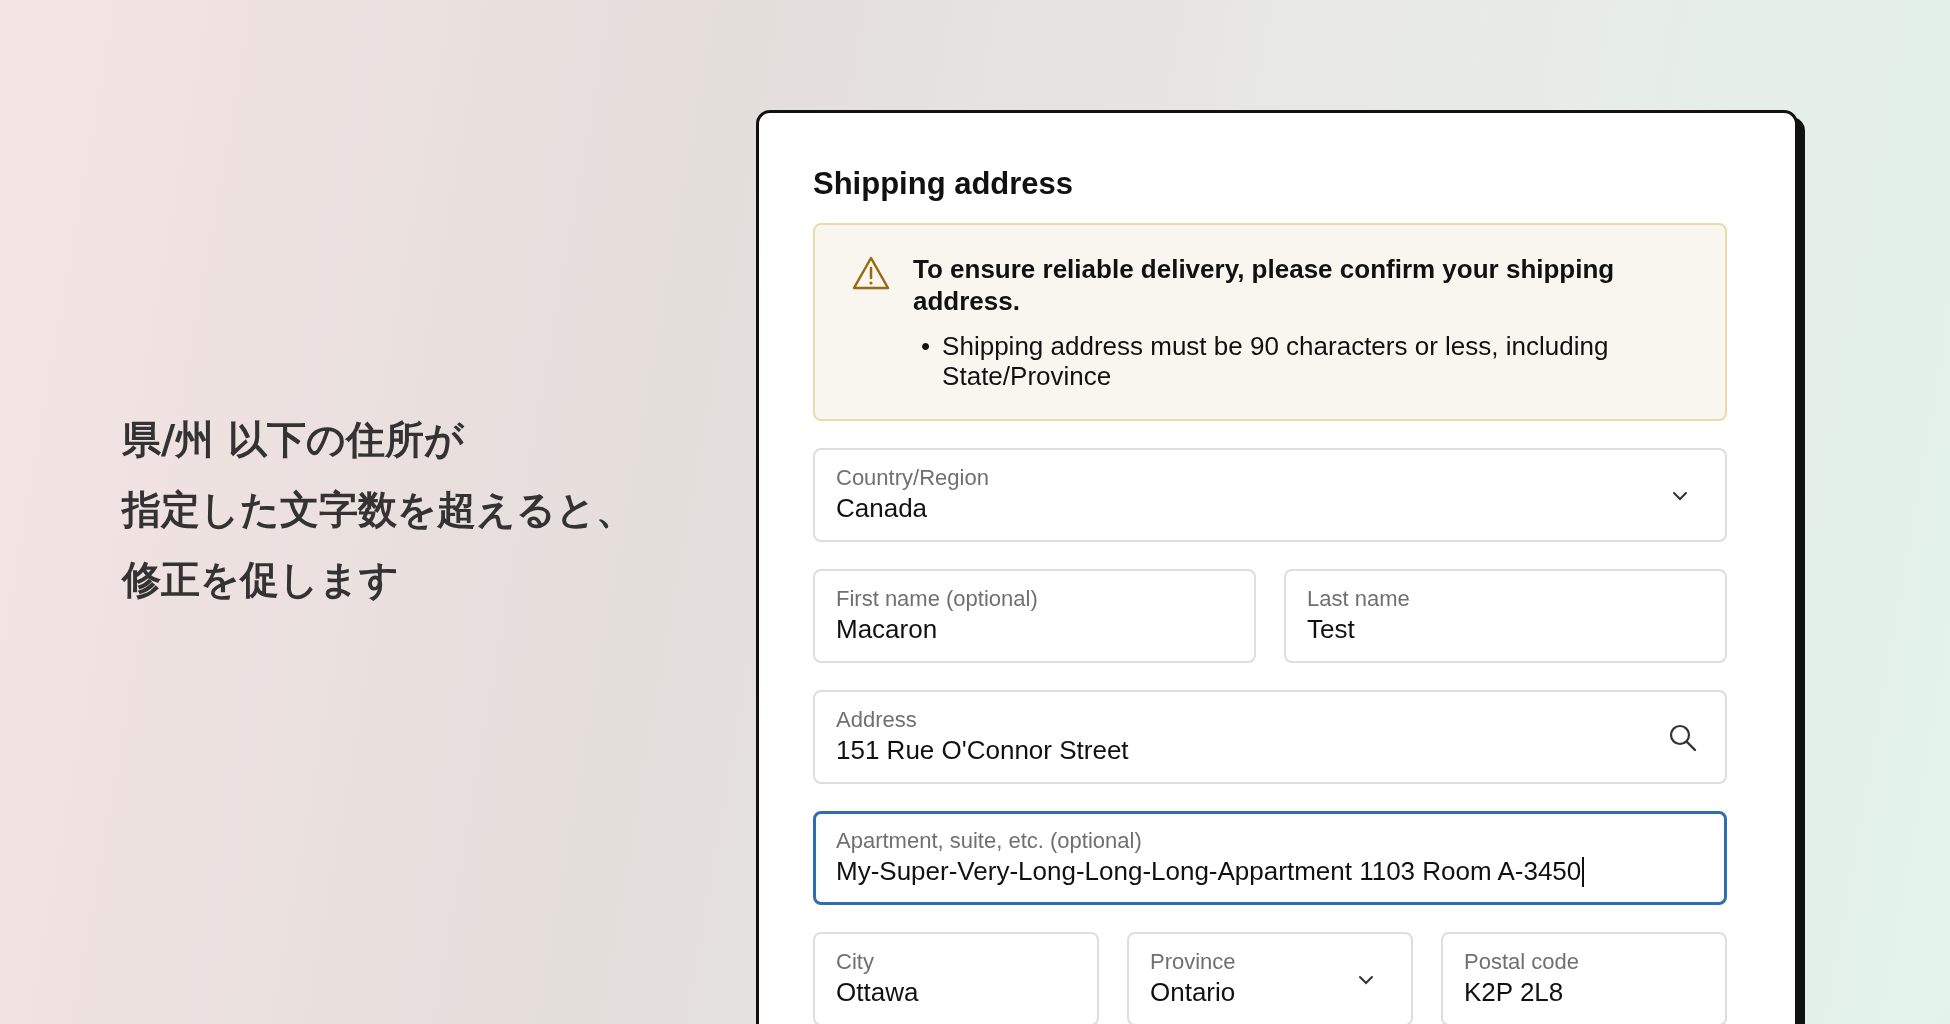 Image resolution: width=1950 pixels, height=1024 pixels. Describe the element at coordinates (1505, 616) in the screenshot. I see `input-field: Last name Test` at that location.